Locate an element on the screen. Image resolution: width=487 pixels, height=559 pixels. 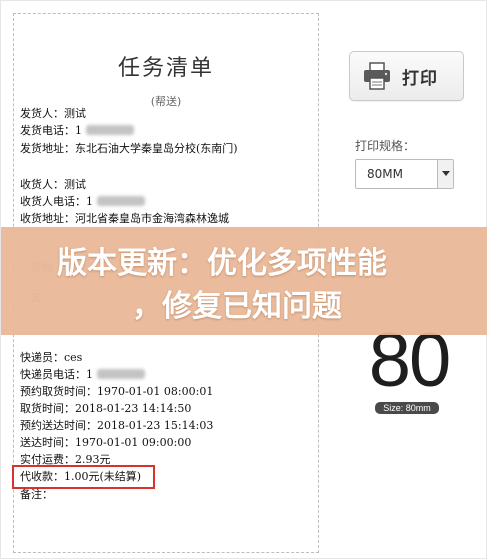
sender-name-label: 发货人： is located at coordinates (42, 113).